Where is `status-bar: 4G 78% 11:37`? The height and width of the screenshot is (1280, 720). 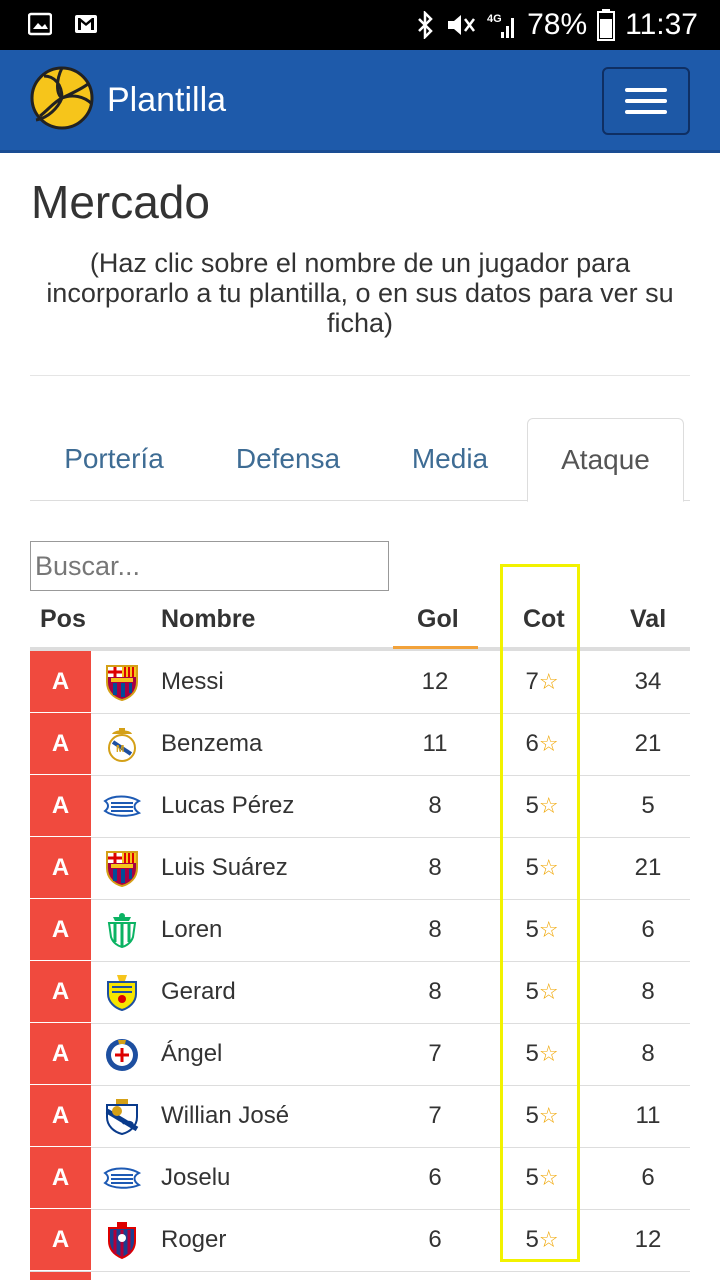 status-bar: 4G 78% 11:37 is located at coordinates (360, 25).